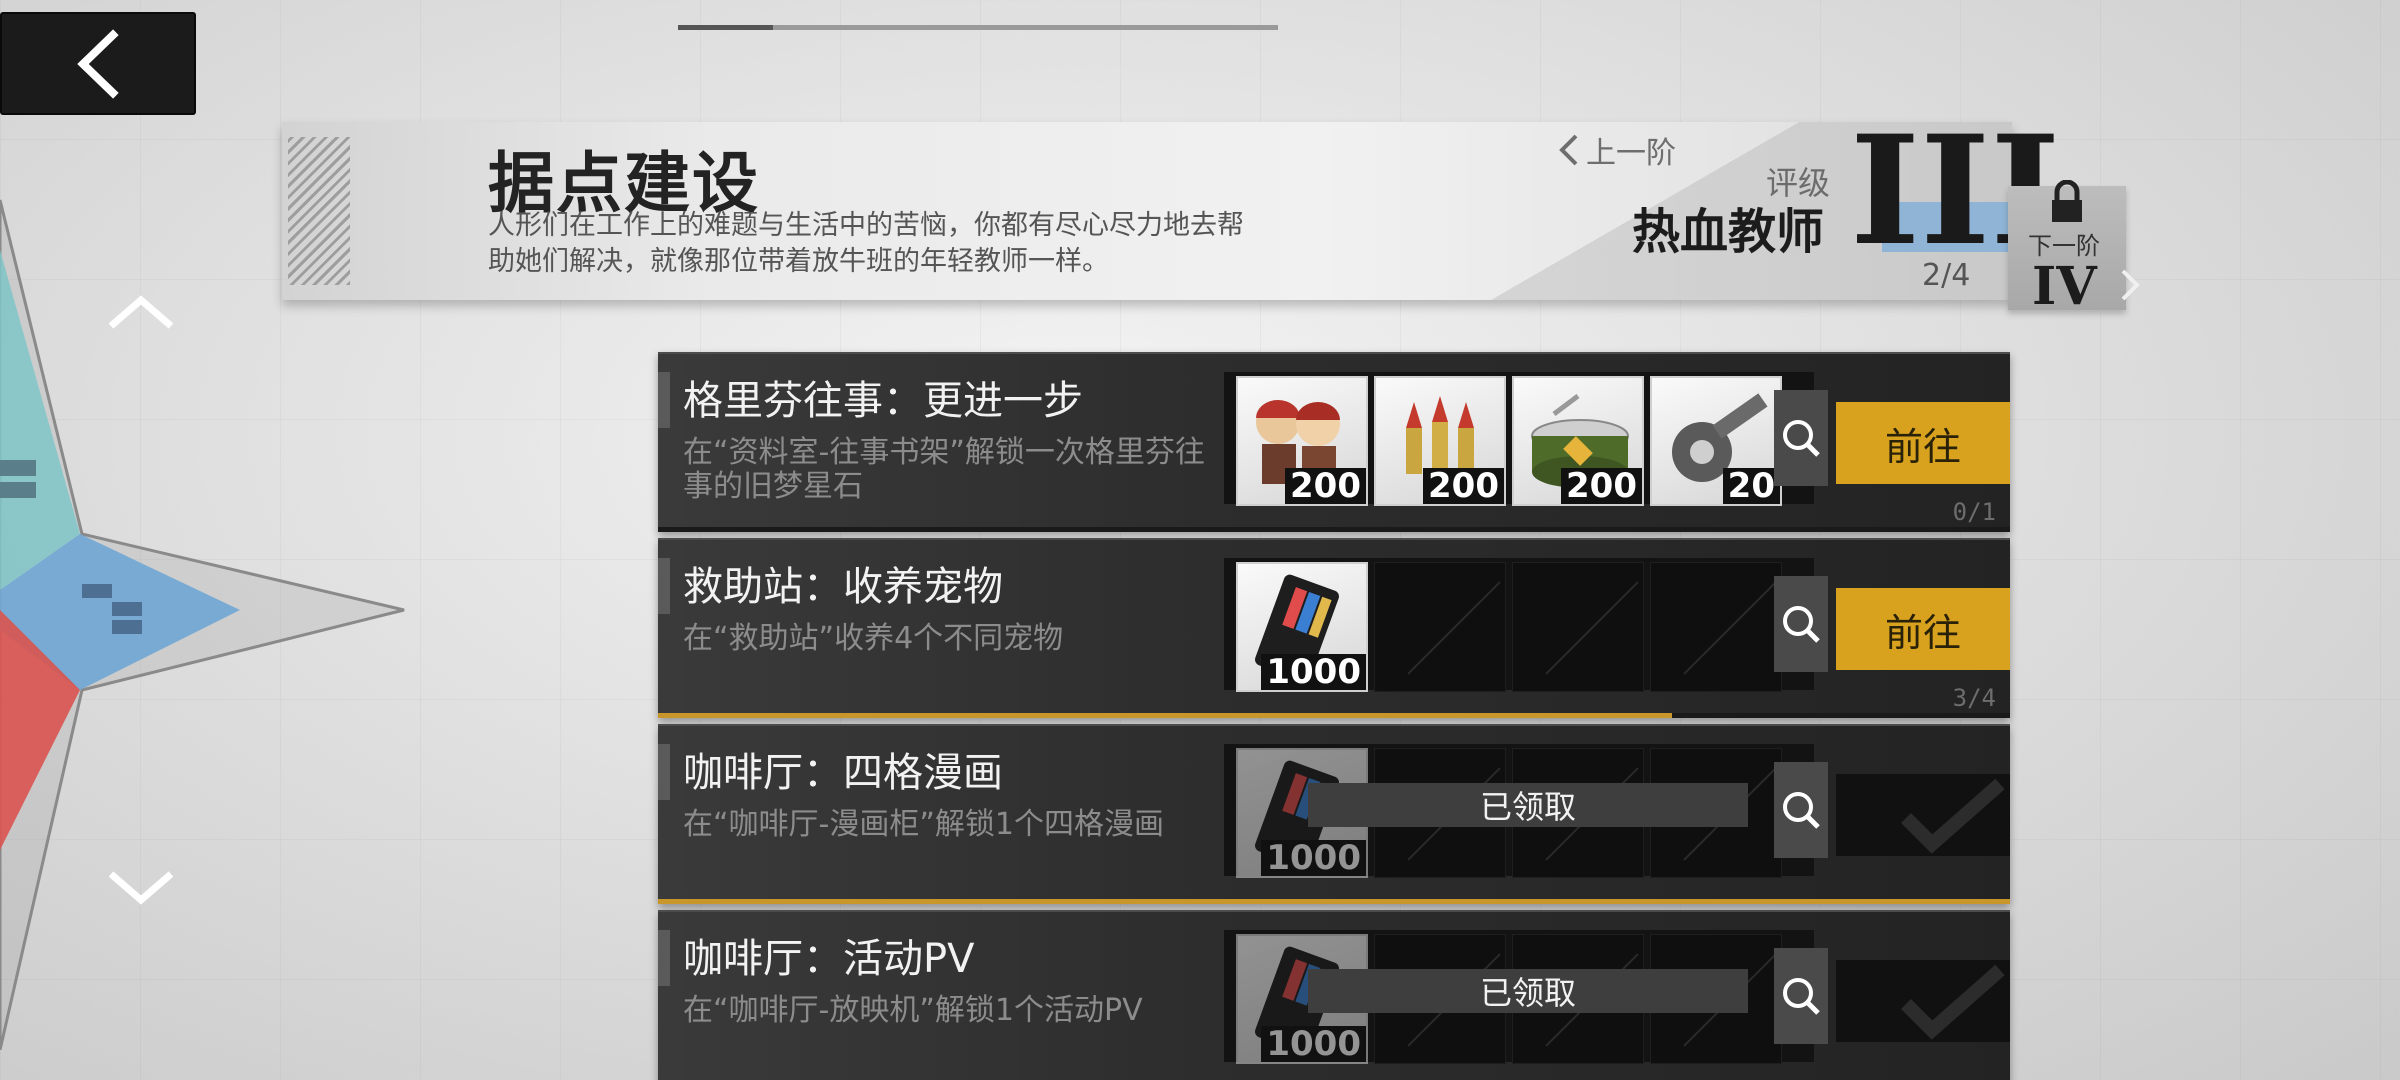 This screenshot has height=1080, width=2400. Describe the element at coordinates (1974, 512) in the screenshot. I see `task-progress: 0/1` at that location.